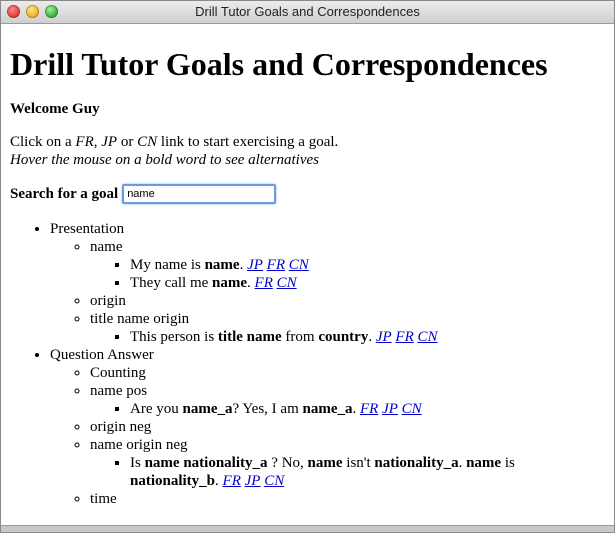  Describe the element at coordinates (137, 463) in the screenshot. I see `sentence-text: Is` at that location.